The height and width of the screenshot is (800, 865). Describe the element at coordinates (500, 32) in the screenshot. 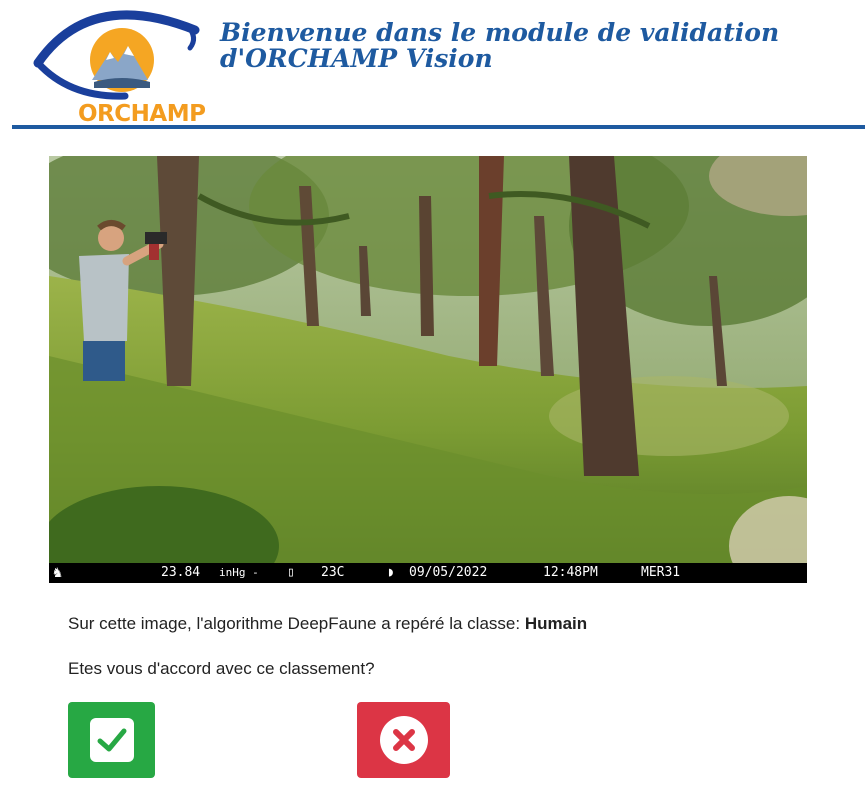

I see `page-title-line1: Bienvenue dans le module de validation` at that location.